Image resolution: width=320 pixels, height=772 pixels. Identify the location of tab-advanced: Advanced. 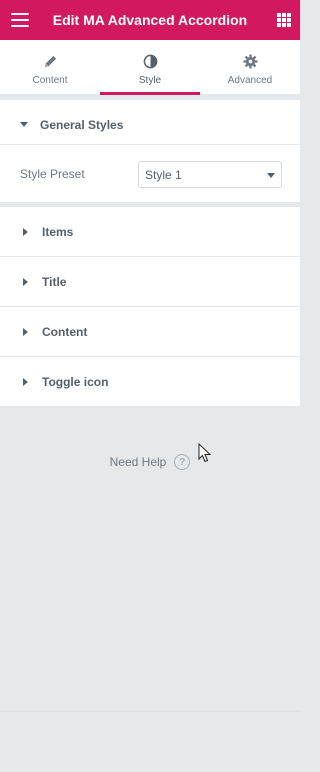
(250, 67).